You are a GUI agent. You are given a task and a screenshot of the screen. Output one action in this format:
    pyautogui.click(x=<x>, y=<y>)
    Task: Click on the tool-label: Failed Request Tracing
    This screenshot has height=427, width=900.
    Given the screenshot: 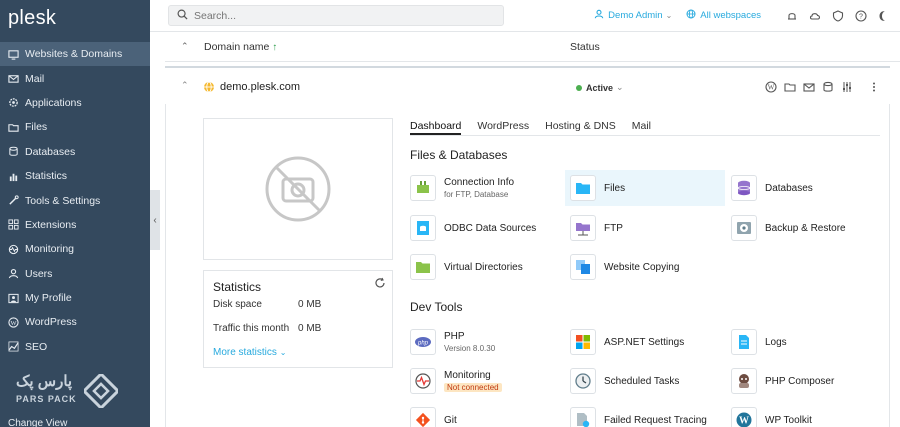 What is the action you would take?
    pyautogui.click(x=655, y=420)
    